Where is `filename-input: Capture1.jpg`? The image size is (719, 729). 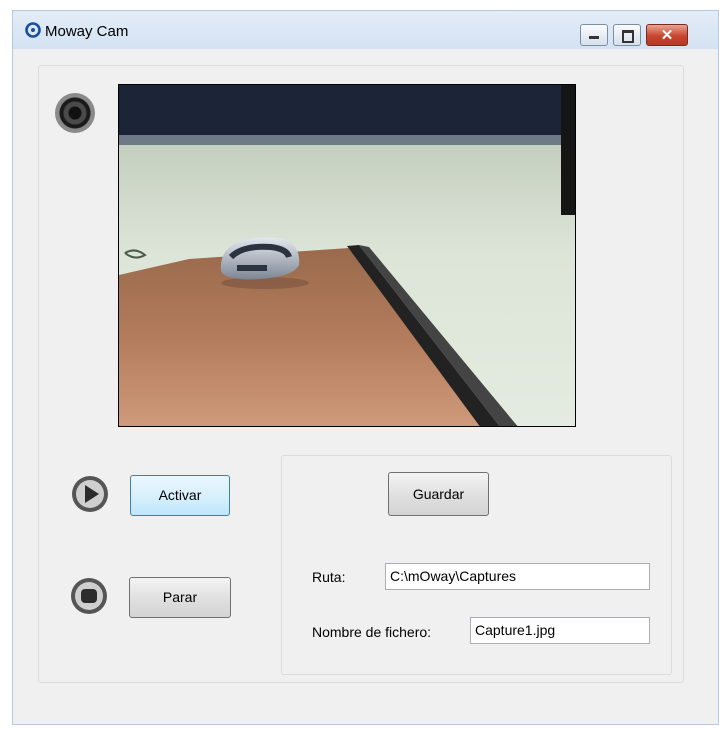 filename-input: Capture1.jpg is located at coordinates (560, 630).